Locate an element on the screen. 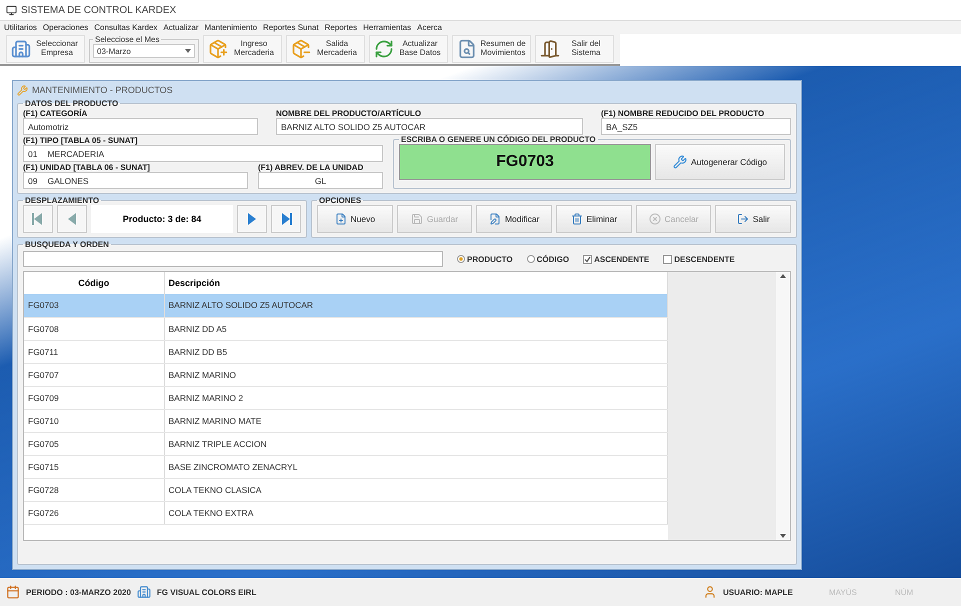  field-label: (F1) NOMBRE REDUCIDO DEL PRODUCTO is located at coordinates (683, 113).